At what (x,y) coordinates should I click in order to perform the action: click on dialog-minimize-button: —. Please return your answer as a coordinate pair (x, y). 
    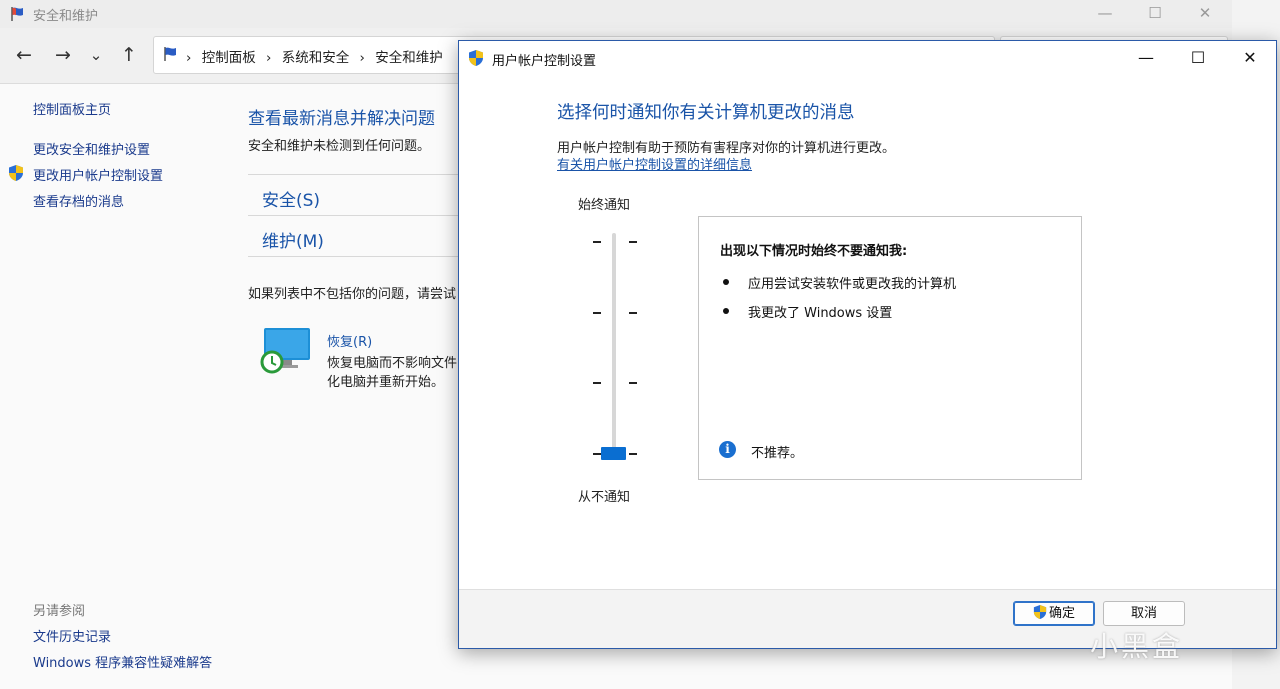
    Looking at the image, I should click on (1146, 58).